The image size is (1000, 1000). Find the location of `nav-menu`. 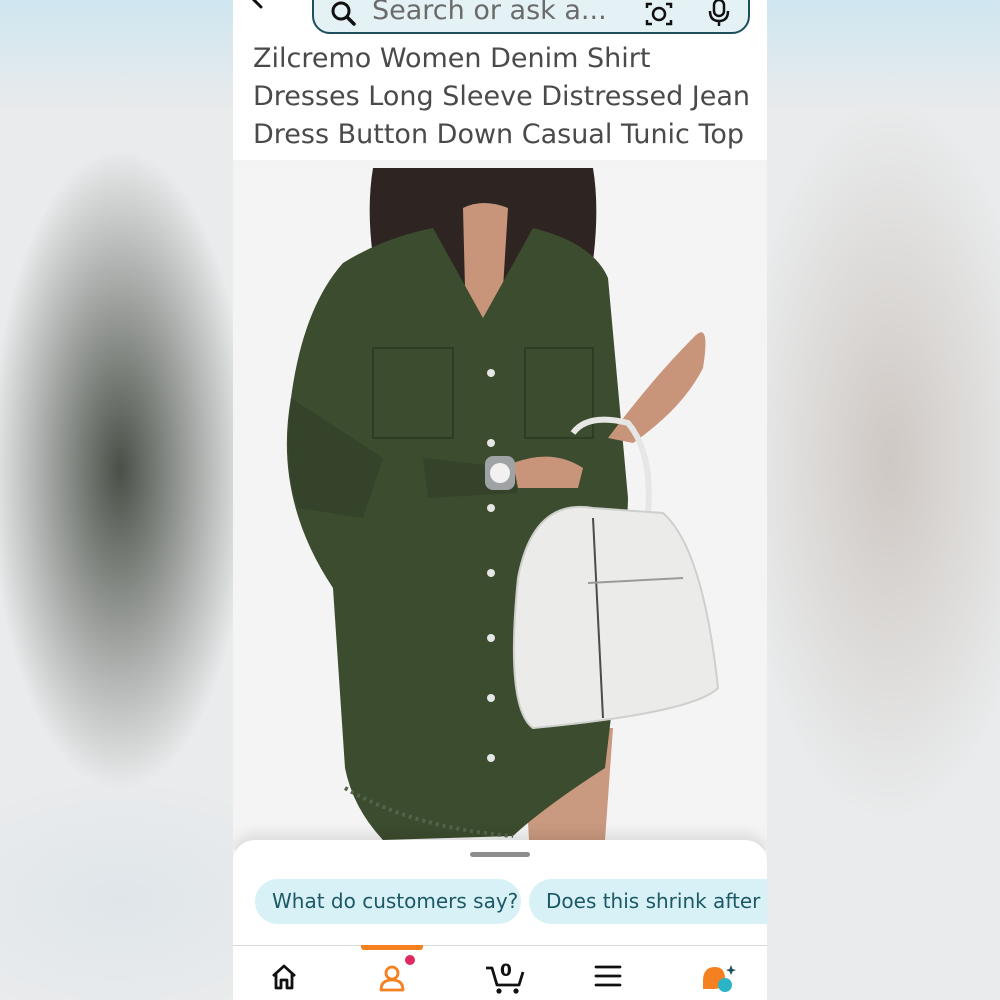

nav-menu is located at coordinates (608, 973).